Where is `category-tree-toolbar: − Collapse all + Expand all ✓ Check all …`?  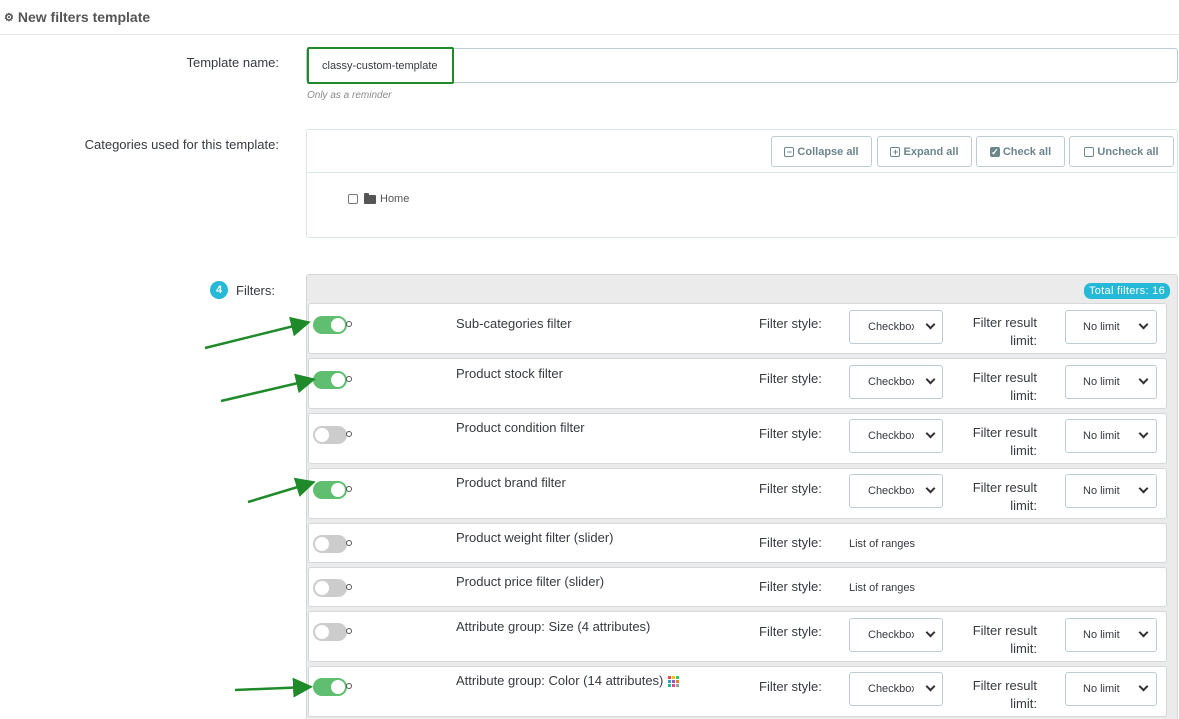
category-tree-toolbar: − Collapse all + Expand all ✓ Check all … is located at coordinates (742, 151).